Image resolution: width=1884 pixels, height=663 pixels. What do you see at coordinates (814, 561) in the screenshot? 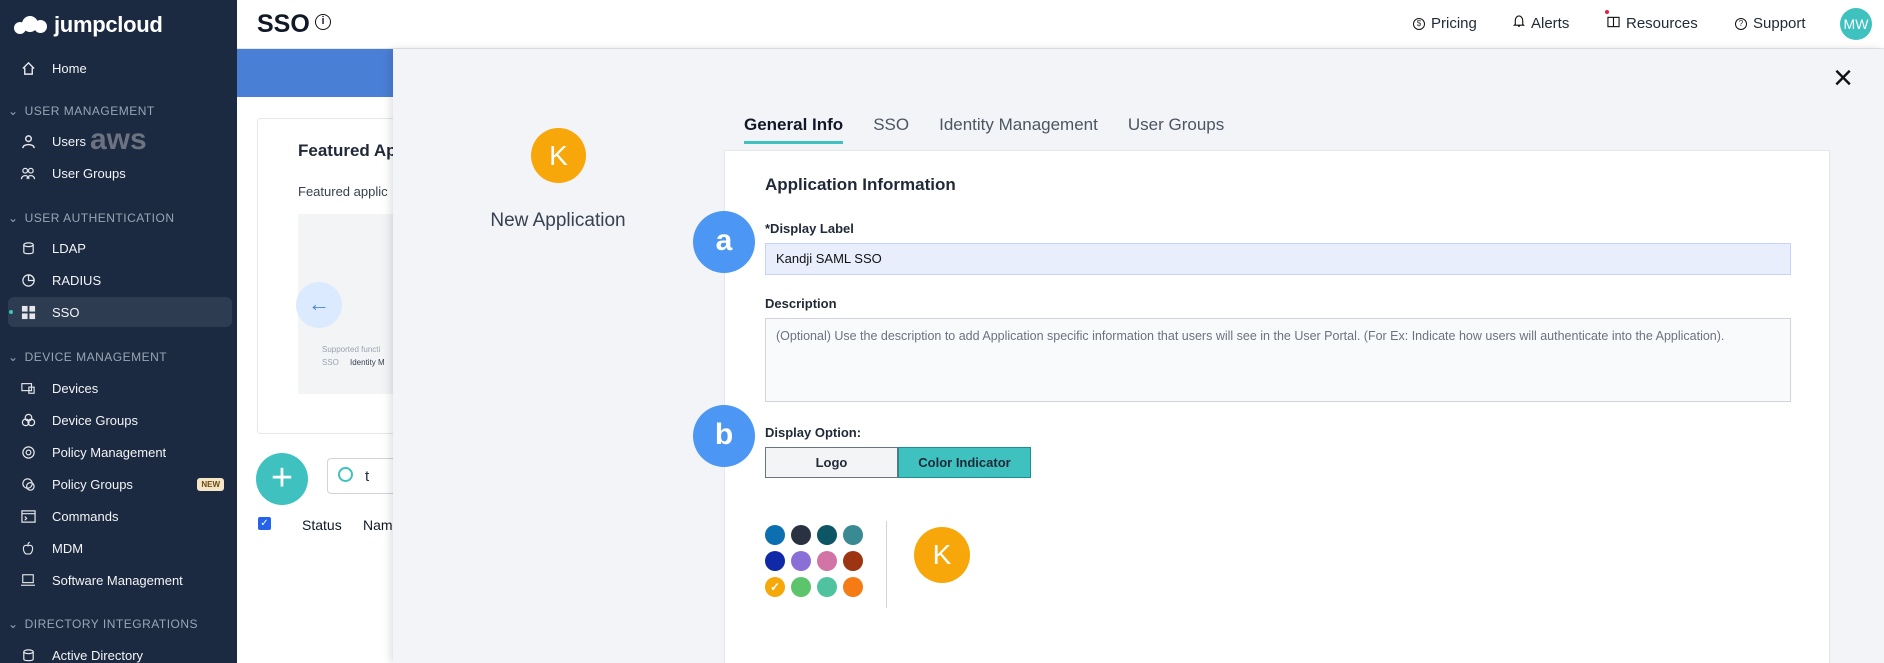
I see `color-swatch-grid: ✓` at bounding box center [814, 561].